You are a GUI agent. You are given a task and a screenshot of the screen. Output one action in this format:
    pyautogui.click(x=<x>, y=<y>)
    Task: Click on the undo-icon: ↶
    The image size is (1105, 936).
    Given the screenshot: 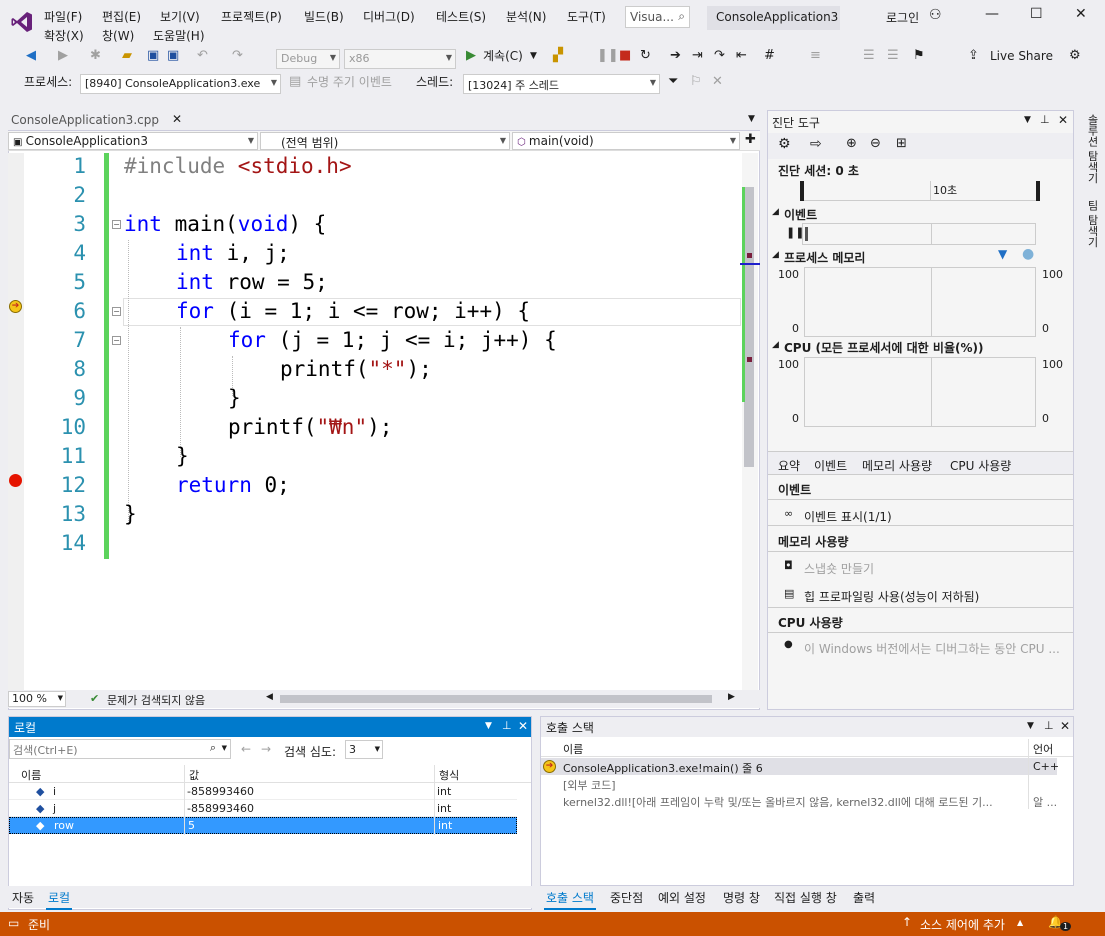 What is the action you would take?
    pyautogui.click(x=202, y=56)
    